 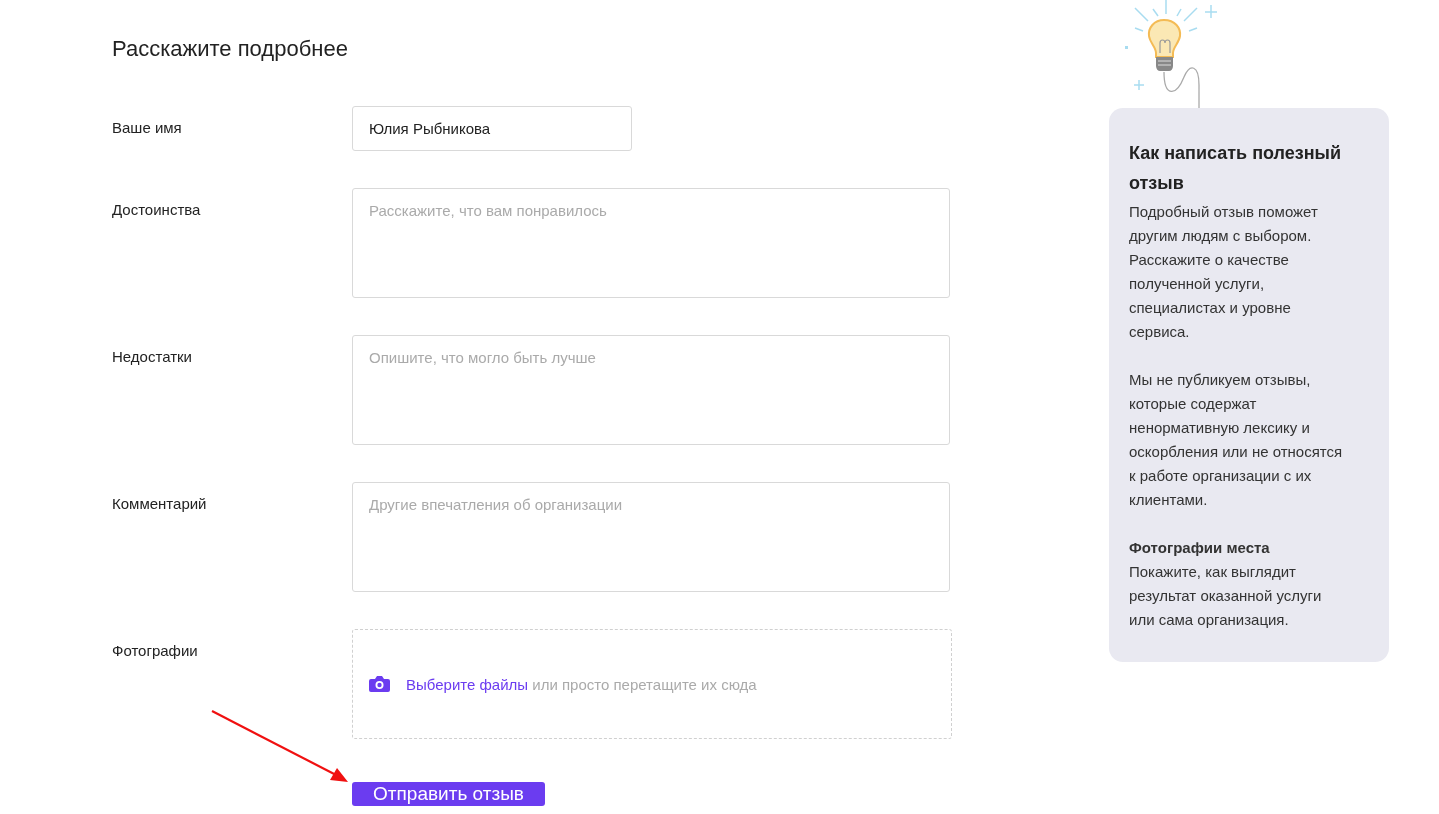 I want to click on upload-hint: или просто перетащите их сюда, so click(x=644, y=684).